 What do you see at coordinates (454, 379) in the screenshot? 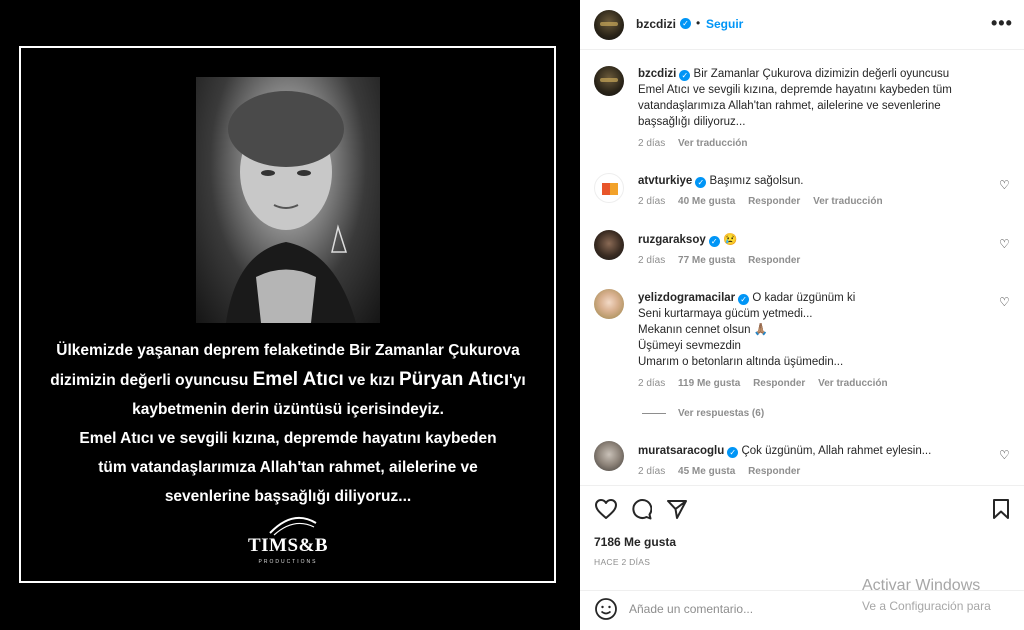
I see `memorial-name-puryan: Püryan Atıcı` at bounding box center [454, 379].